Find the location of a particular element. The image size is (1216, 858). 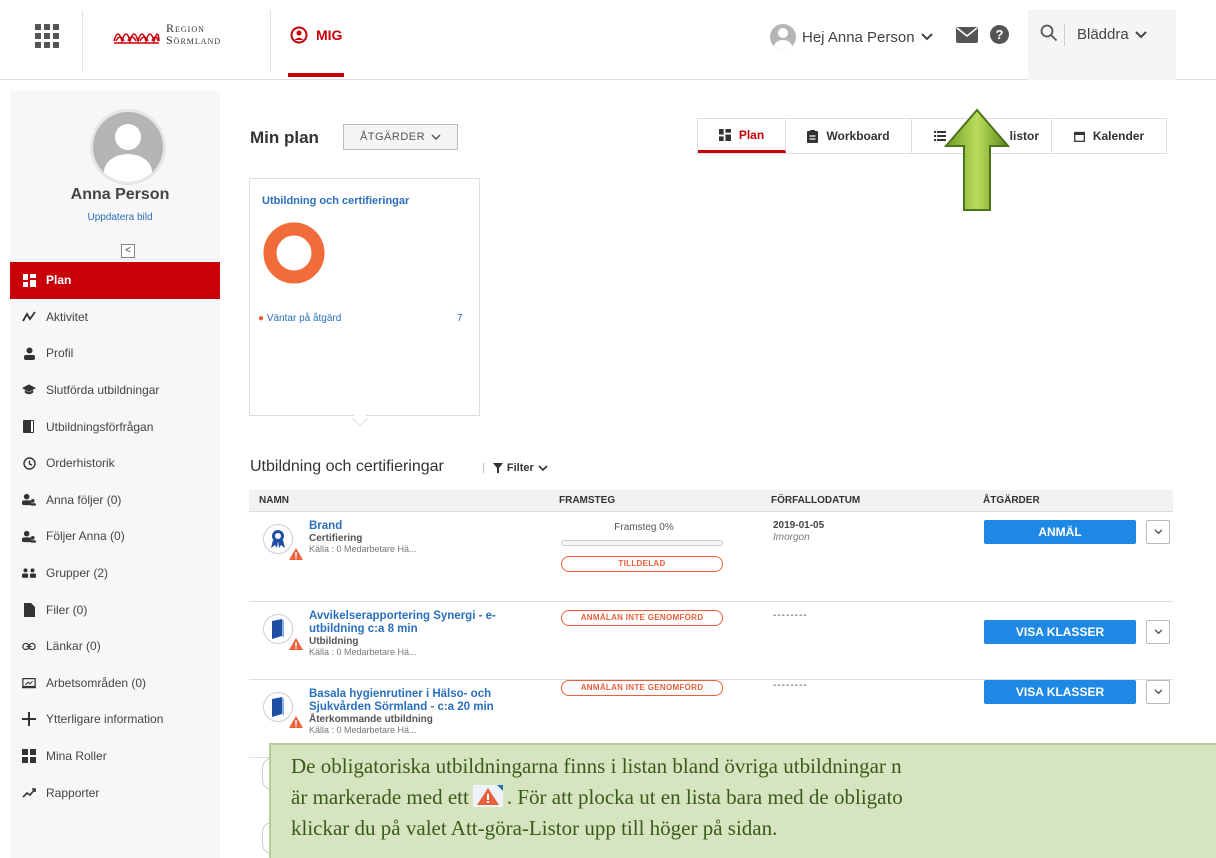

column-header: NAMN is located at coordinates (274, 500).